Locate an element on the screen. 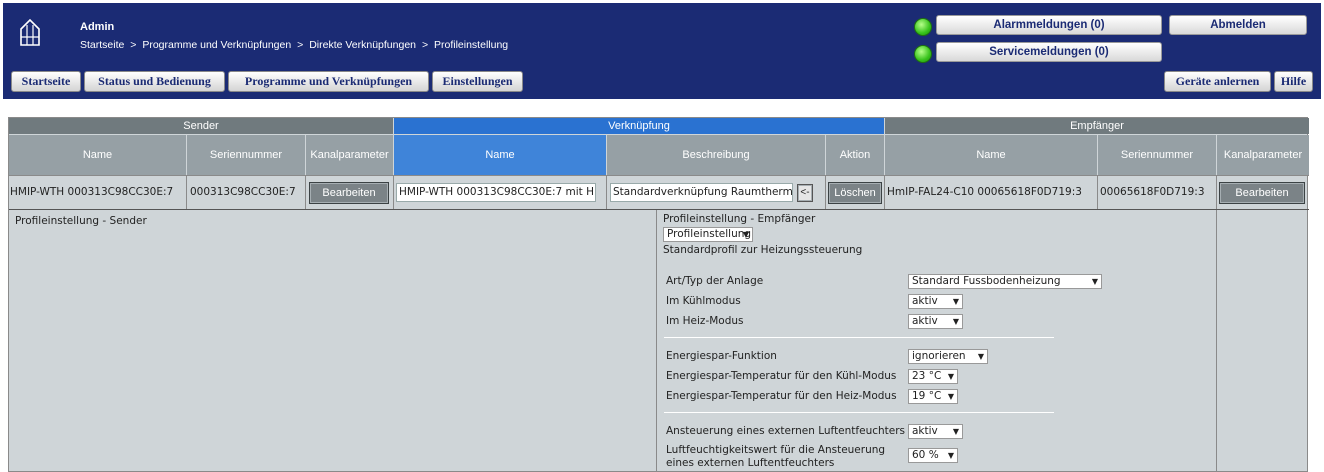 The width and height of the screenshot is (1324, 472). receiver-profile-title: Profileinstellung - Empfänger is located at coordinates (739, 219).